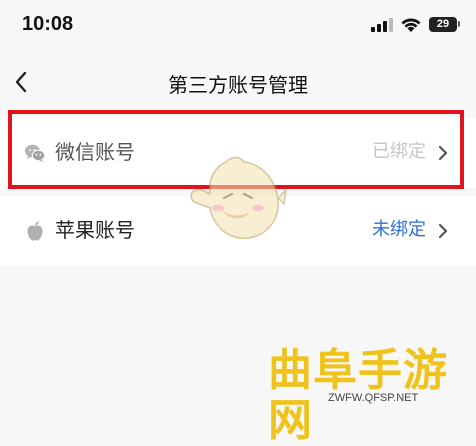  I want to click on wifi-icon, so click(411, 25).